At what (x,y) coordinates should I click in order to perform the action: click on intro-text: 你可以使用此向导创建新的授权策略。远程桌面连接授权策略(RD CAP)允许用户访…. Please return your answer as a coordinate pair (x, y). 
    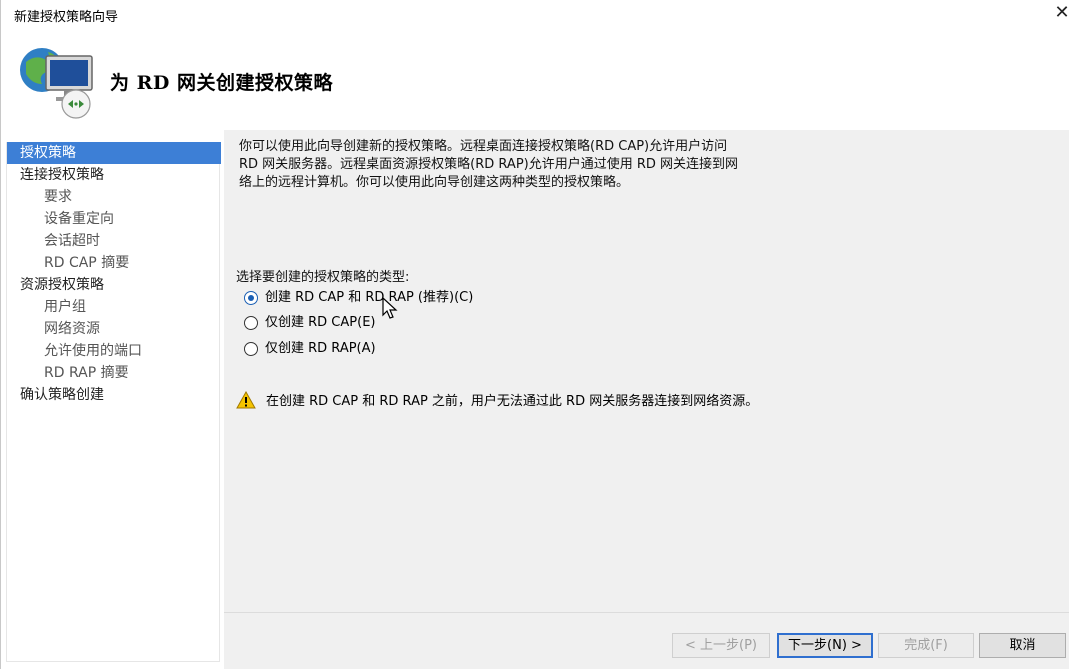
    Looking at the image, I should click on (549, 165).